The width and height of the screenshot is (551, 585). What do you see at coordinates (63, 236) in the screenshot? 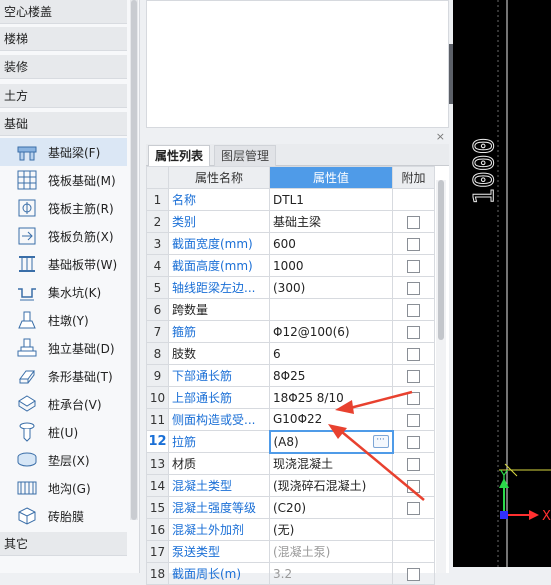
I see `sidebar-item-raft-negative-rebar: 筏板负筋(X)` at bounding box center [63, 236].